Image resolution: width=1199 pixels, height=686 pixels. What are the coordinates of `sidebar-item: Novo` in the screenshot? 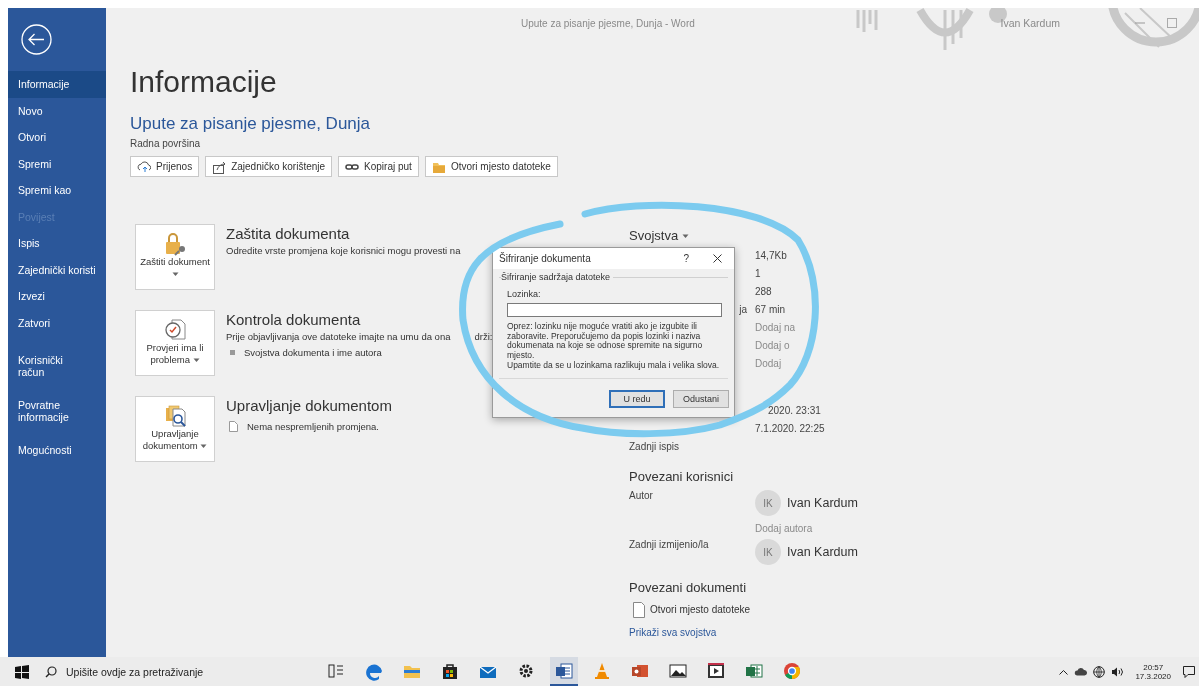 It's located at (57, 110).